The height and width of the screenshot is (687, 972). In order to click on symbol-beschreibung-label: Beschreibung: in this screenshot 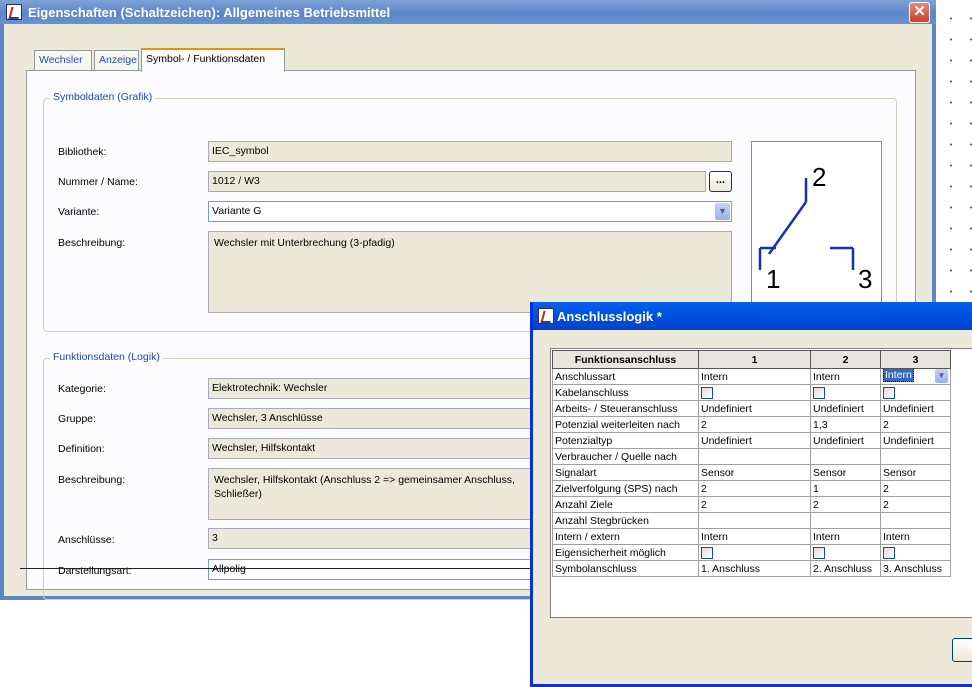, I will do `click(92, 243)`.